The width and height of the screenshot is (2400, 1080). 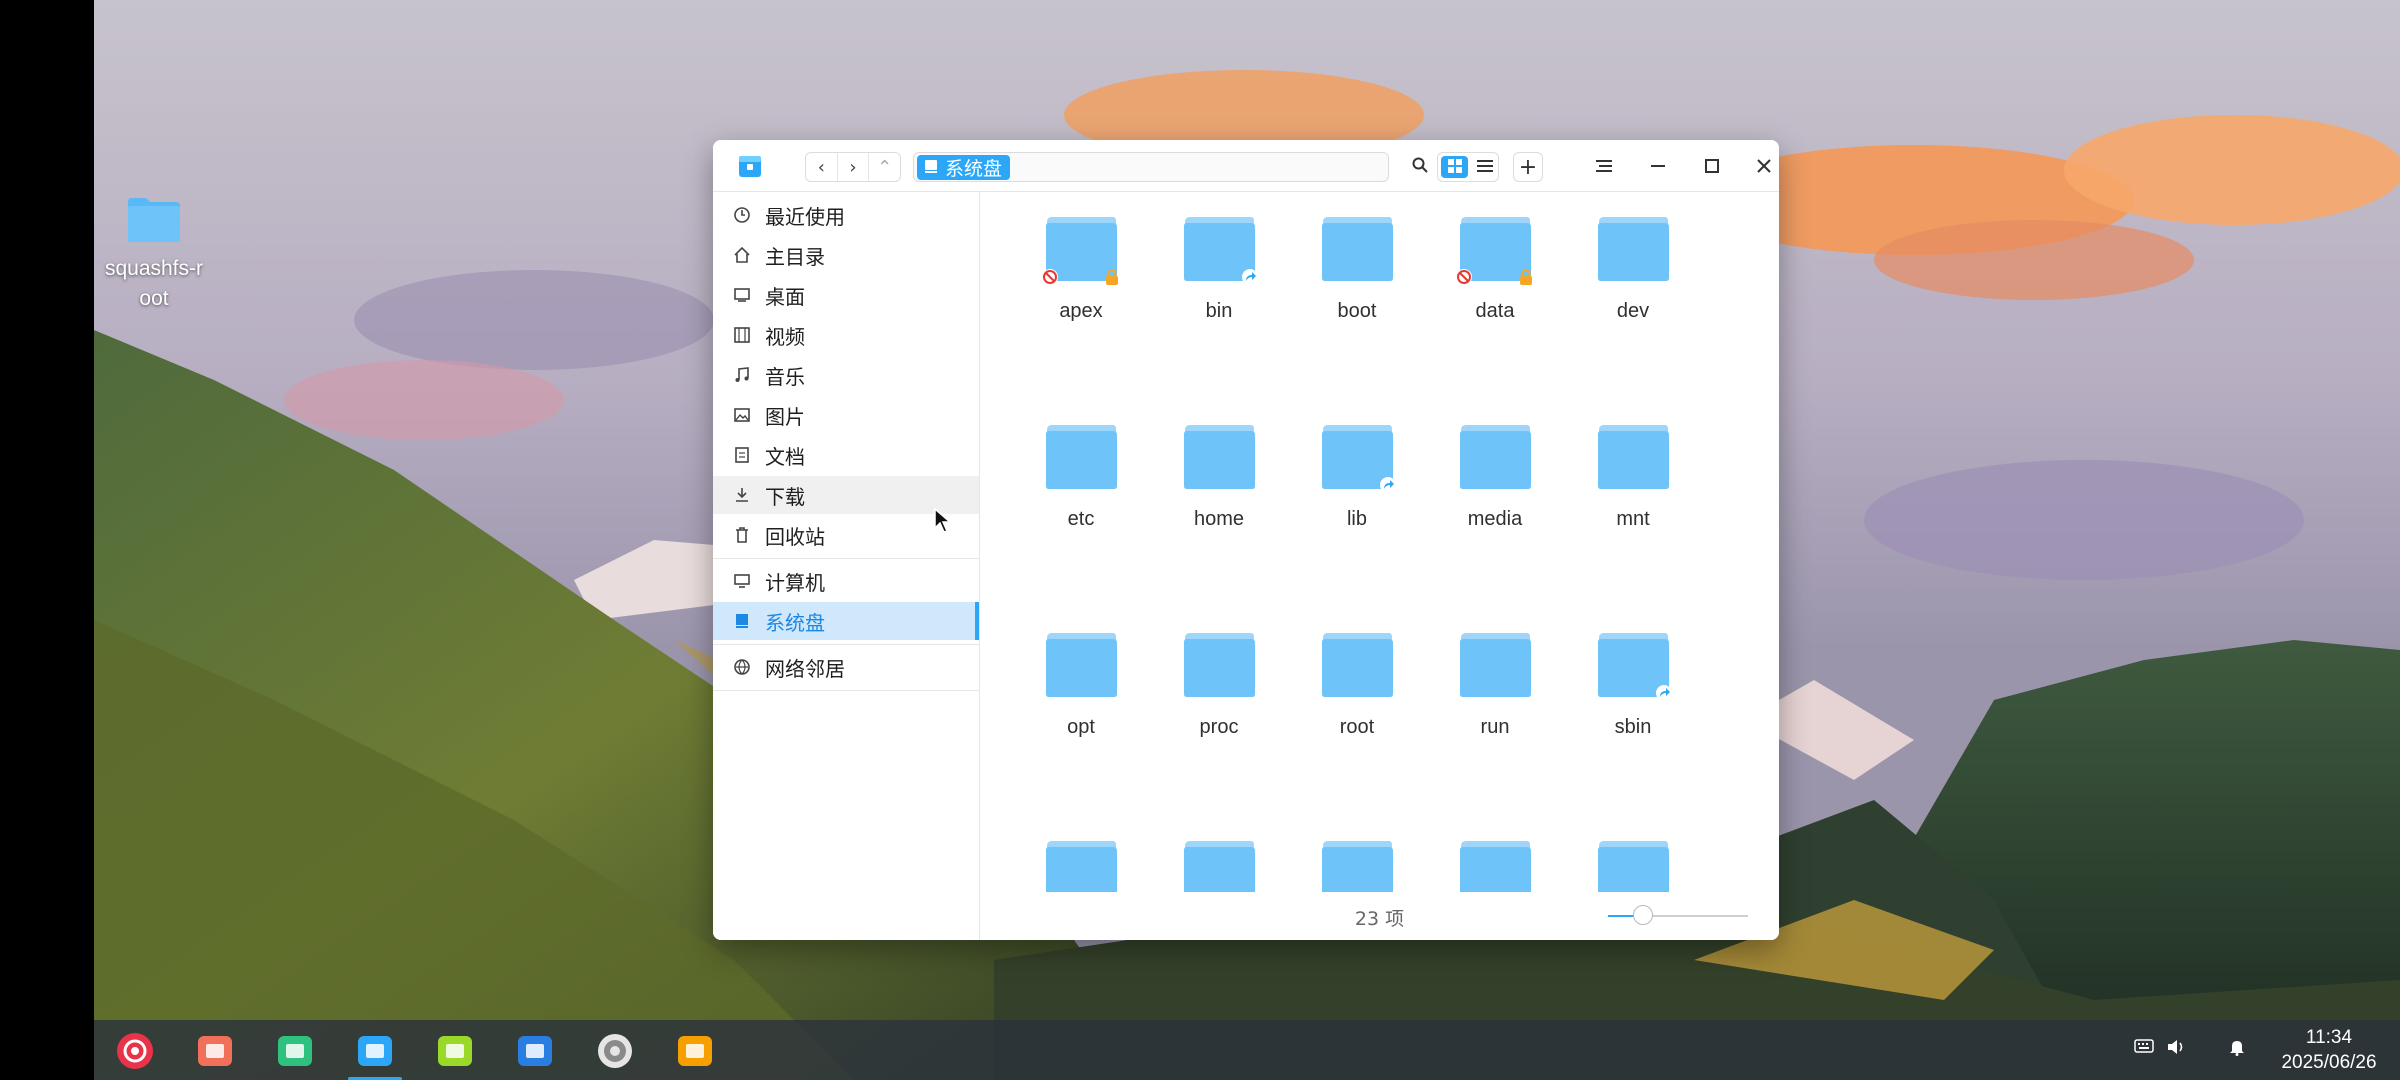 What do you see at coordinates (1495, 473) in the screenshot?
I see `file-item: media` at bounding box center [1495, 473].